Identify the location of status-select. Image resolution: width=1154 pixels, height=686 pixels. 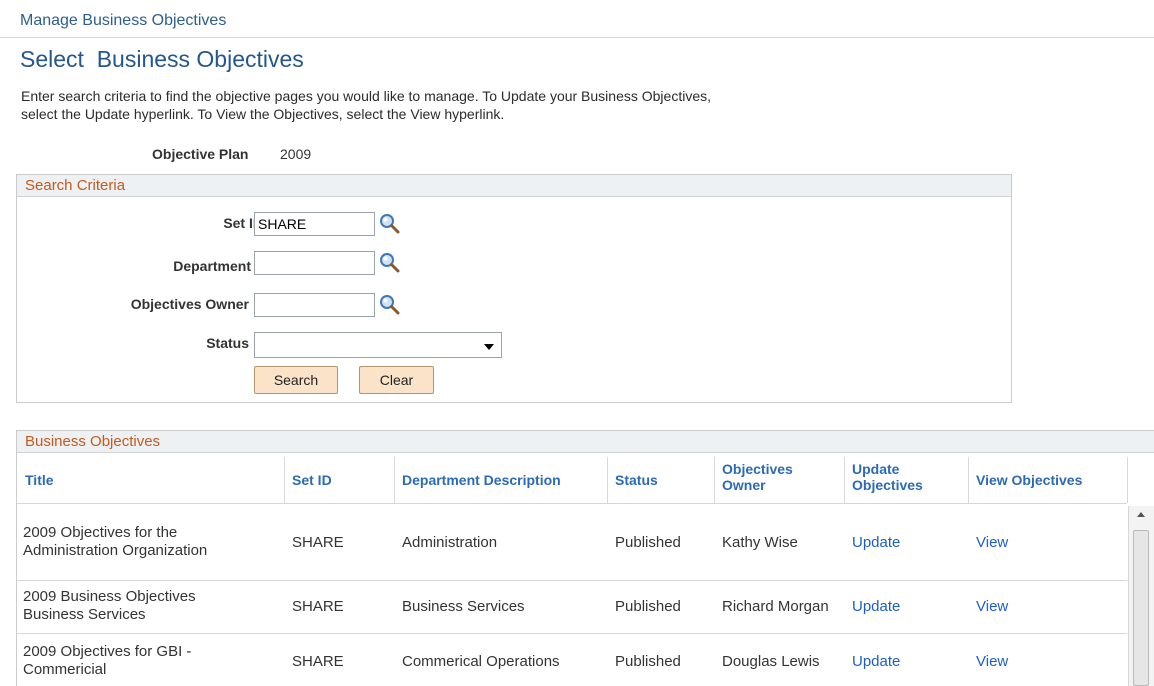
(378, 345).